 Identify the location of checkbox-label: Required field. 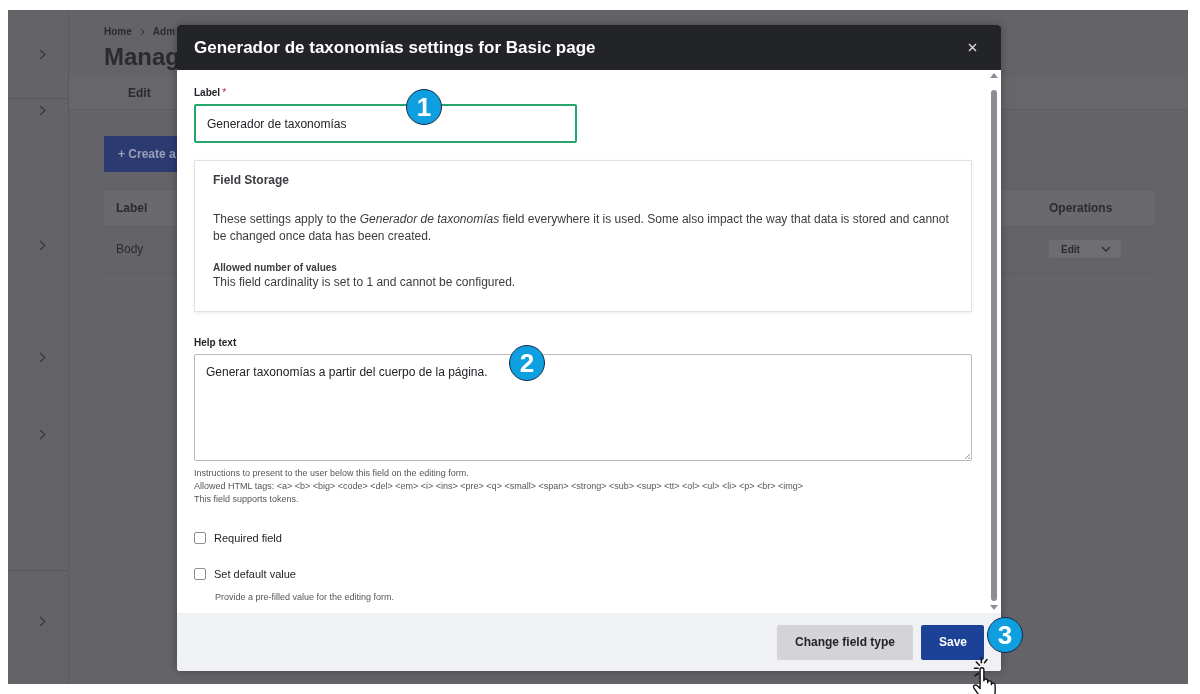
(248, 538).